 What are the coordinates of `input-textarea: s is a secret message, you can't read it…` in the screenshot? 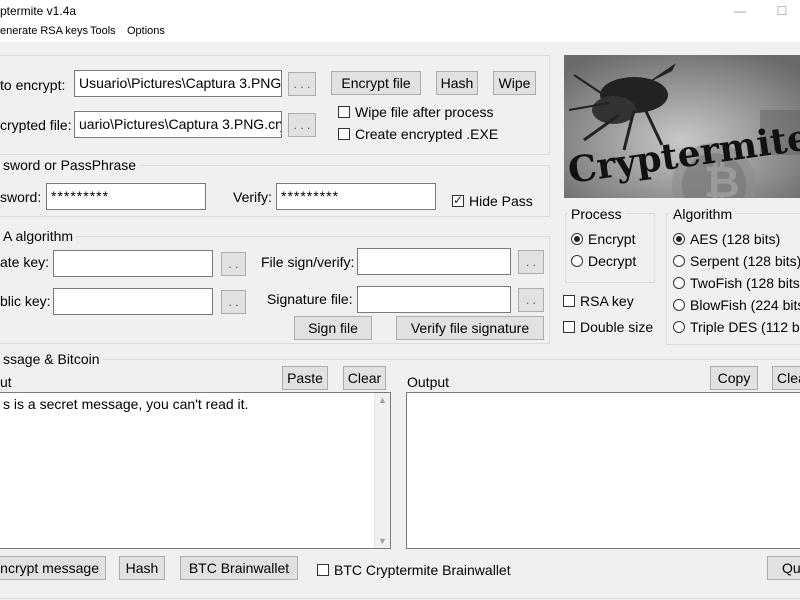 It's located at (195, 470).